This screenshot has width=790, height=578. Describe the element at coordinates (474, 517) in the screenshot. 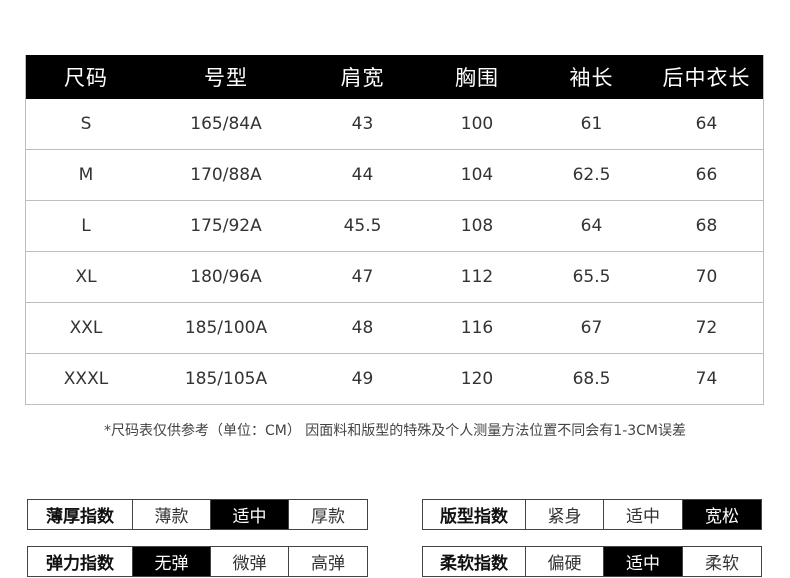

I see `index-label: 版型指数` at that location.